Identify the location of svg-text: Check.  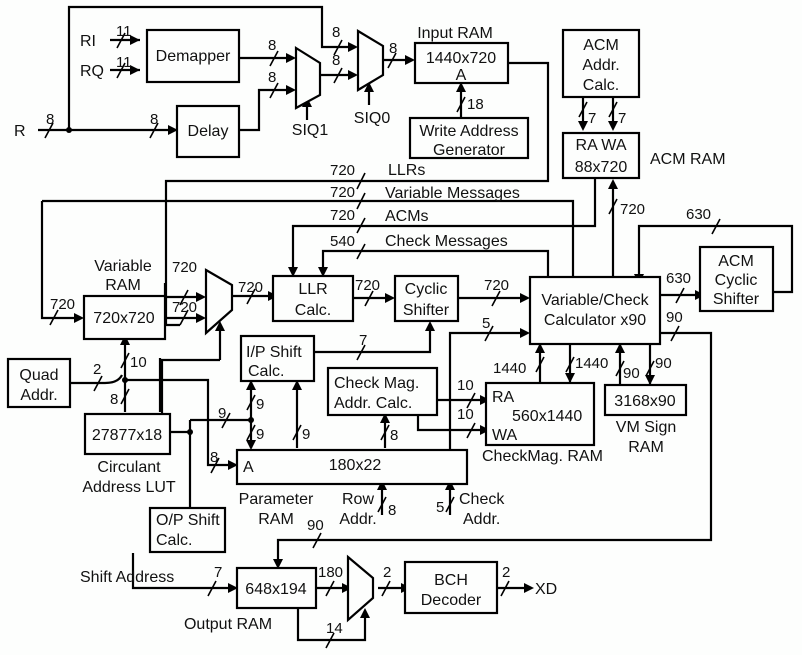
(482, 499).